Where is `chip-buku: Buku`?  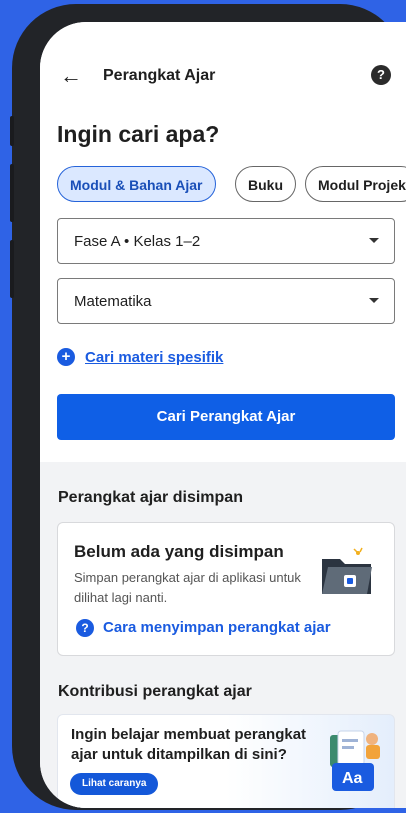
chip-buku: Buku is located at coordinates (265, 184).